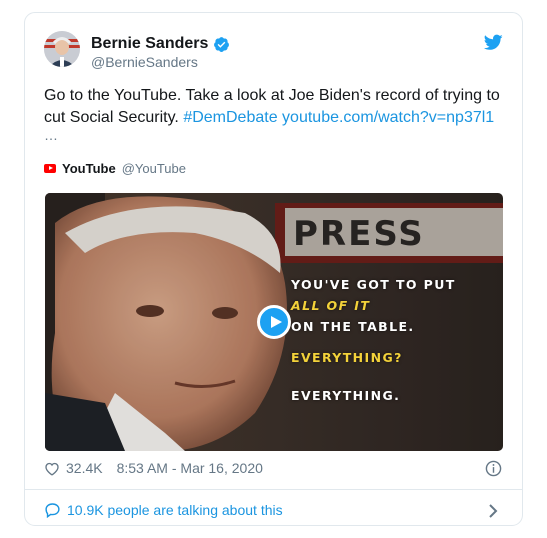 The image size is (547, 538). What do you see at coordinates (373, 284) in the screenshot?
I see `overlay-line-1: YOU'VE GOT TO PUT` at bounding box center [373, 284].